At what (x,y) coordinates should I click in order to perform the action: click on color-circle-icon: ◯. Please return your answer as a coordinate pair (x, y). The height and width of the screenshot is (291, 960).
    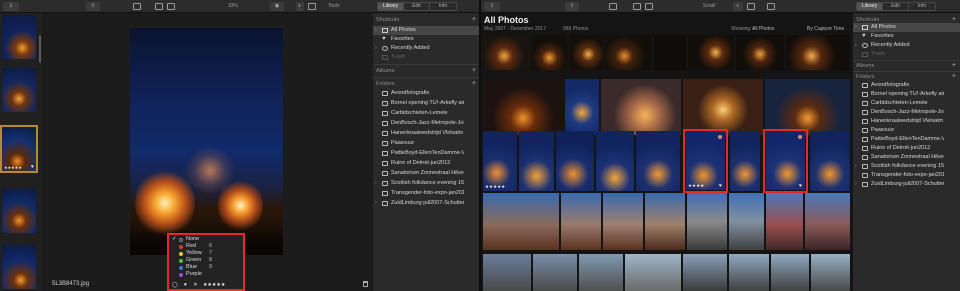
    Looking at the image, I should click on (175, 285).